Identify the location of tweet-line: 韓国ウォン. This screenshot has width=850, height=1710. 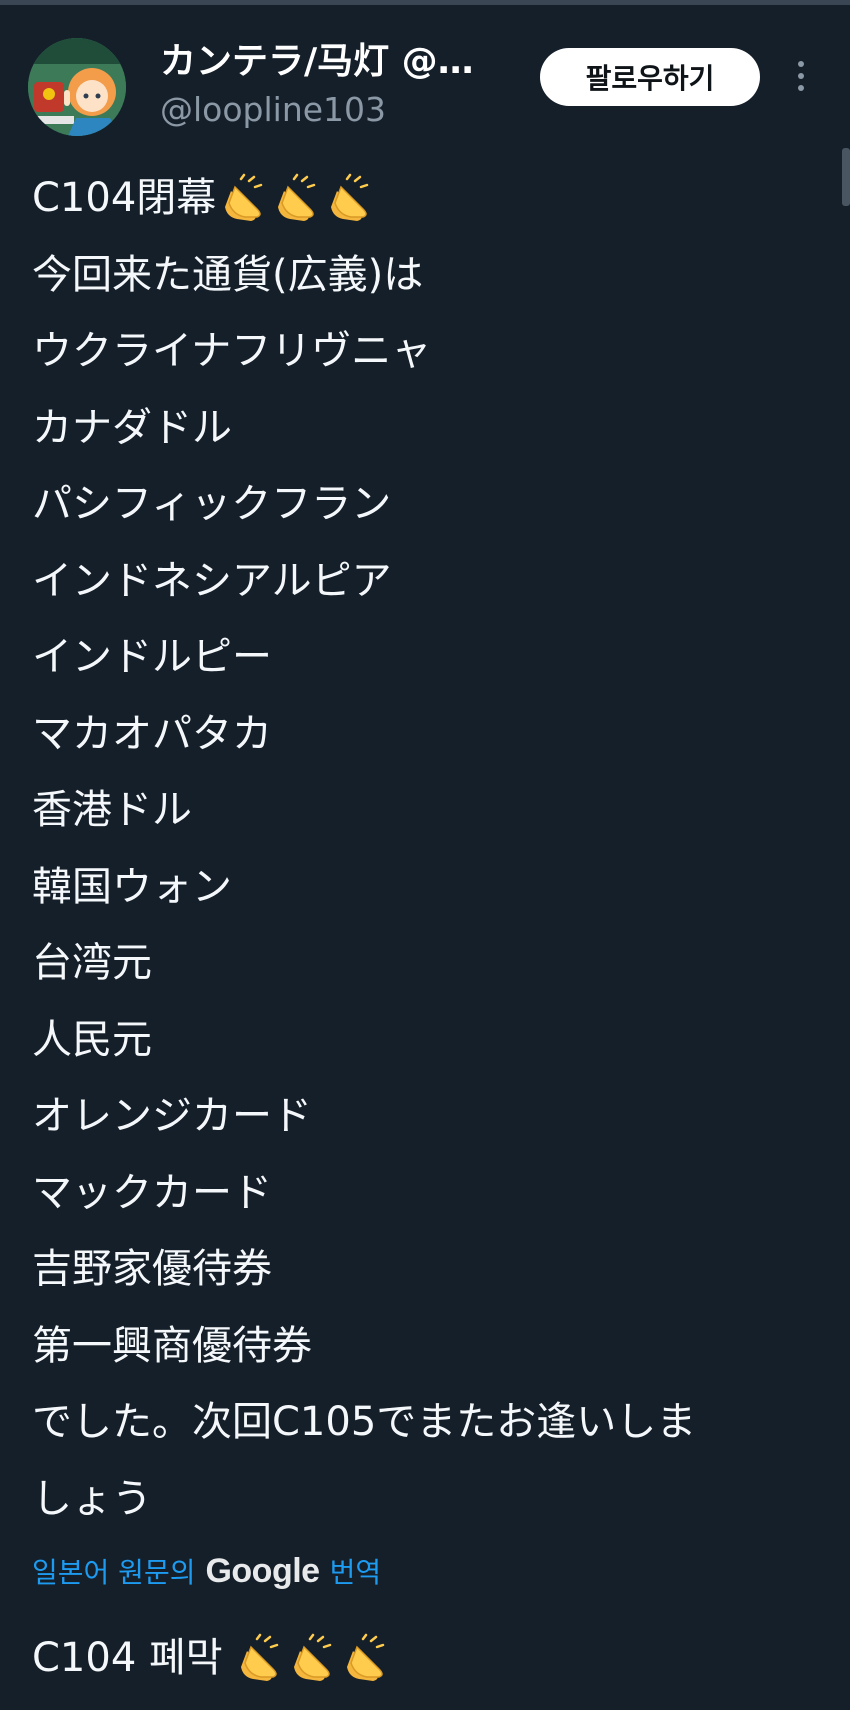
(132, 886).